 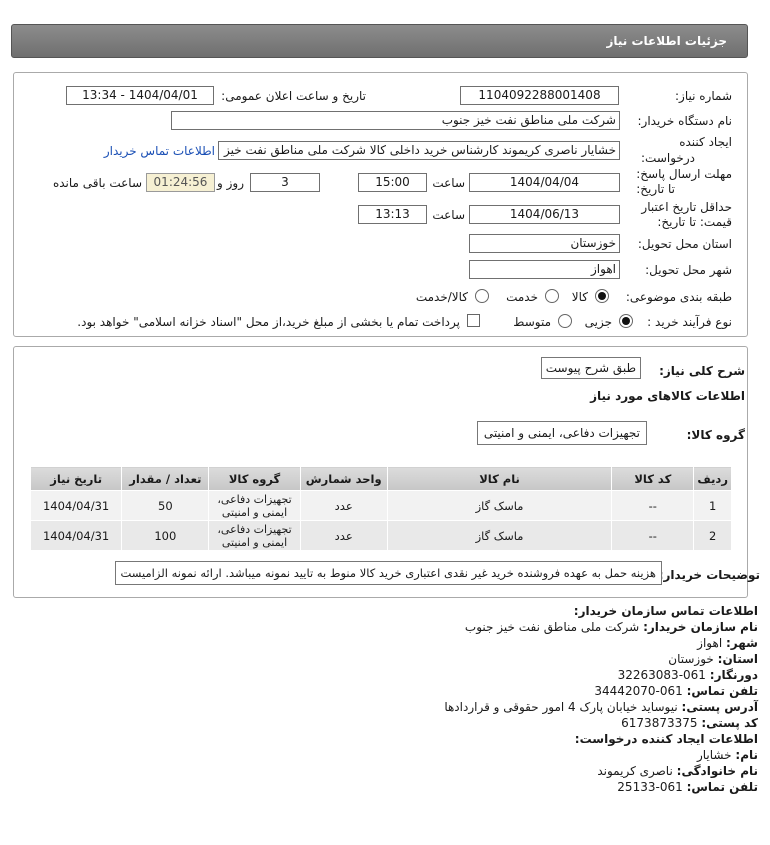 I want to click on contact-city-label: شهر:, so click(x=742, y=643).